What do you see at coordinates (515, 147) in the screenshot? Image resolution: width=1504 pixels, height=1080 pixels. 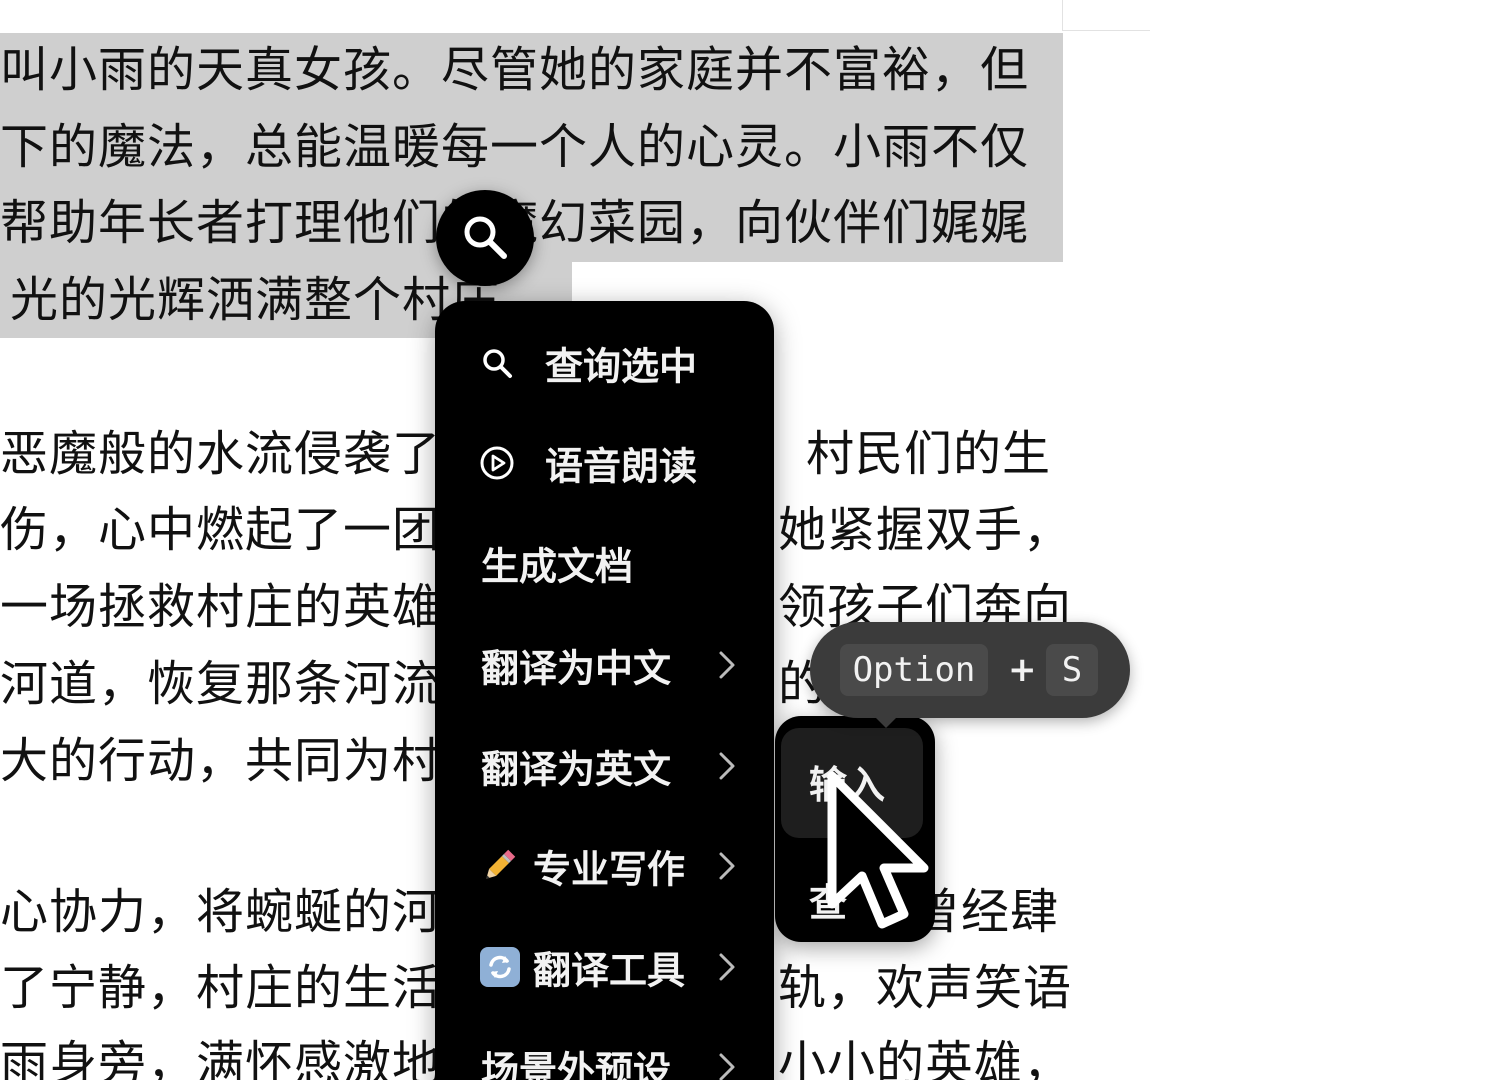 I see `text-line: 下的魔法，总能温暖每一个人的心灵。小雨不仅` at bounding box center [515, 147].